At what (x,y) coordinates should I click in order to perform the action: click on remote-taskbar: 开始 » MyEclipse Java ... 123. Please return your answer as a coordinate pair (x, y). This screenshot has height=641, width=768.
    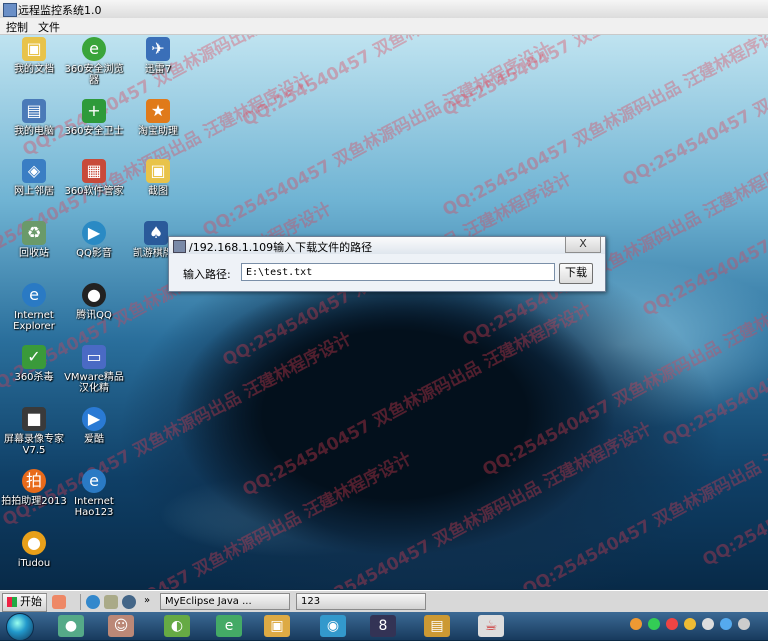
    Looking at the image, I should click on (384, 601).